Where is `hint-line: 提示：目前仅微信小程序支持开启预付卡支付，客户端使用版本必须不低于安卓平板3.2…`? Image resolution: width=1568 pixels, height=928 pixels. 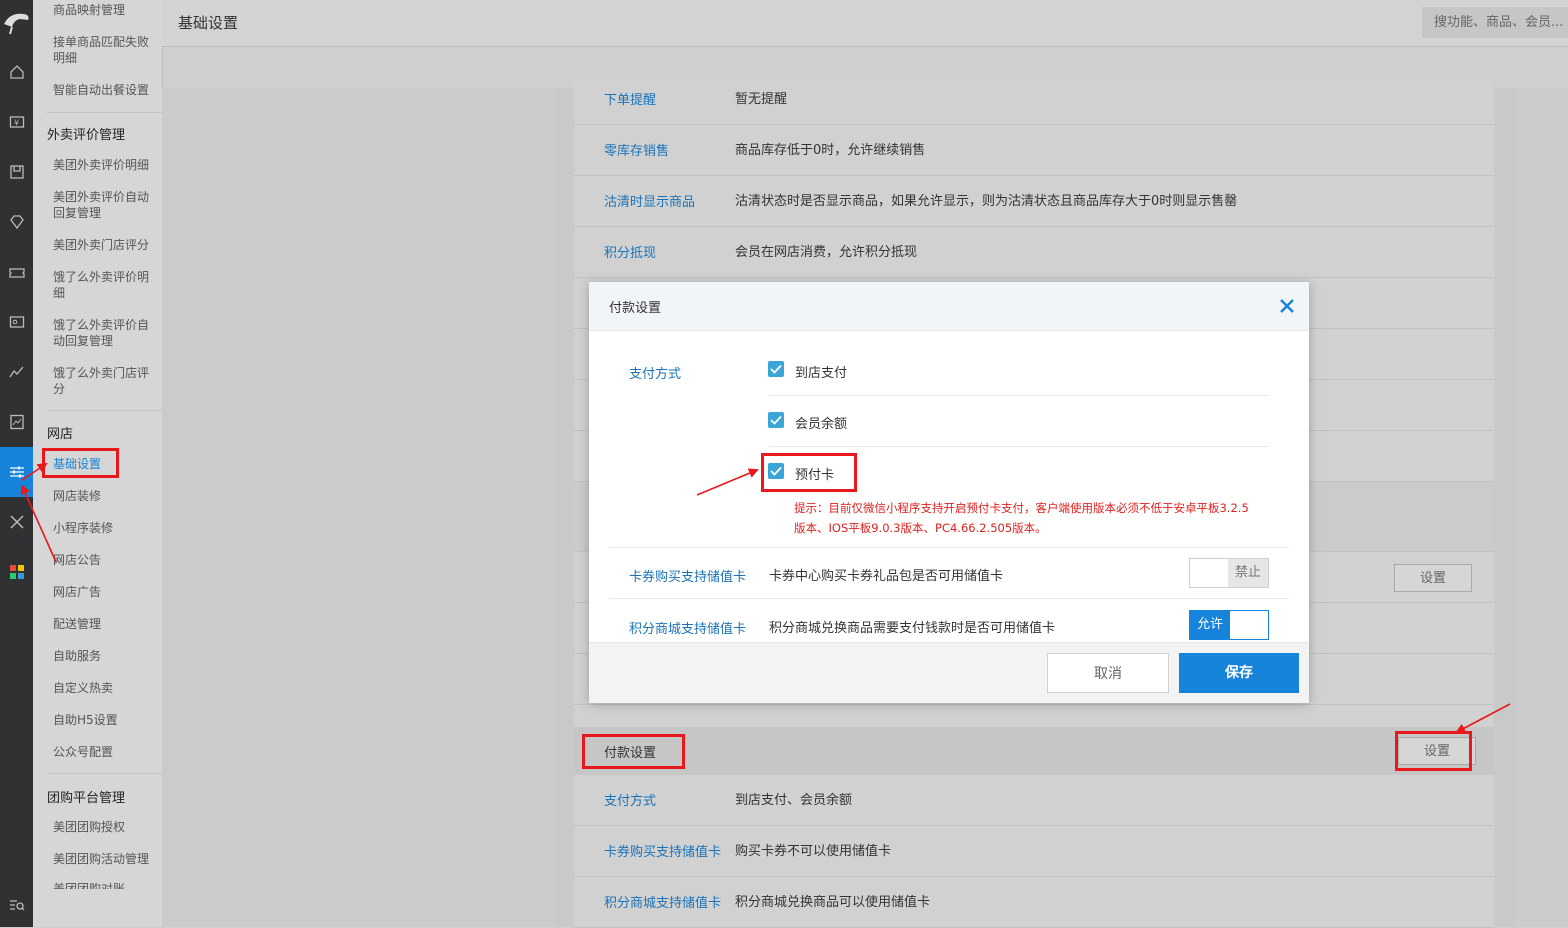 hint-line: 提示：目前仅微信小程序支持开启预付卡支付，客户端使用版本必须不低于安卓平板3.2… is located at coordinates (1021, 508).